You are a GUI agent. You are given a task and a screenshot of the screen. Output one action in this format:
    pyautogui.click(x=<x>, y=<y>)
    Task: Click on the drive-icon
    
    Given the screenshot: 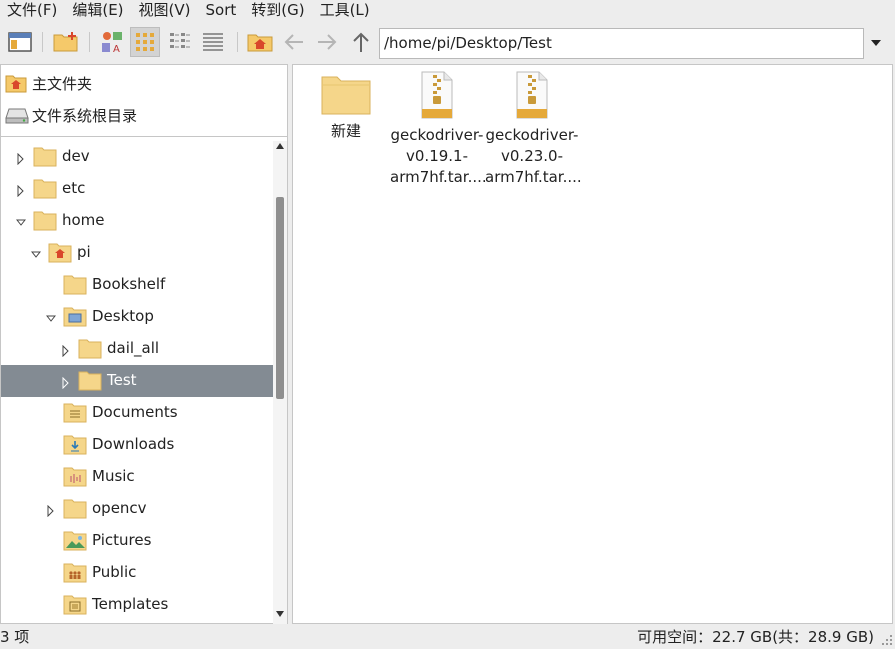 What is the action you would take?
    pyautogui.click(x=17, y=117)
    